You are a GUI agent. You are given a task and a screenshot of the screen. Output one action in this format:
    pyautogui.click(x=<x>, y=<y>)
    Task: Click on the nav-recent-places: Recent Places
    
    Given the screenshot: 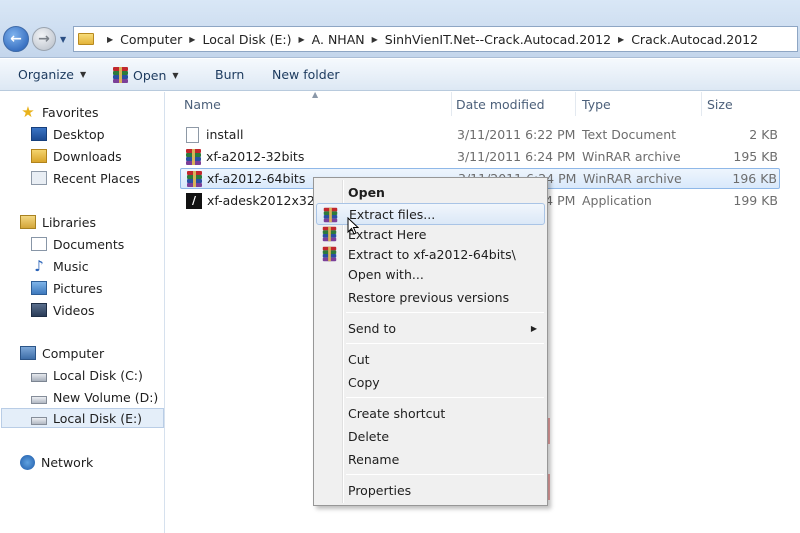 What is the action you would take?
    pyautogui.click(x=85, y=178)
    